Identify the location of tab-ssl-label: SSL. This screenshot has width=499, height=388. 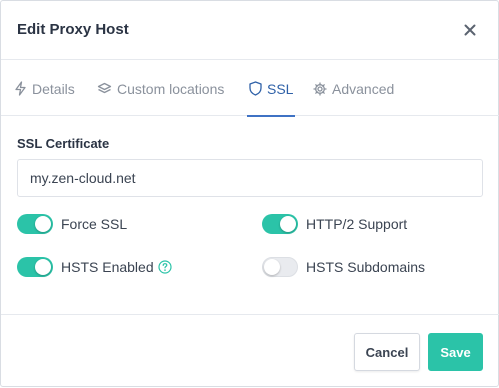
(280, 88).